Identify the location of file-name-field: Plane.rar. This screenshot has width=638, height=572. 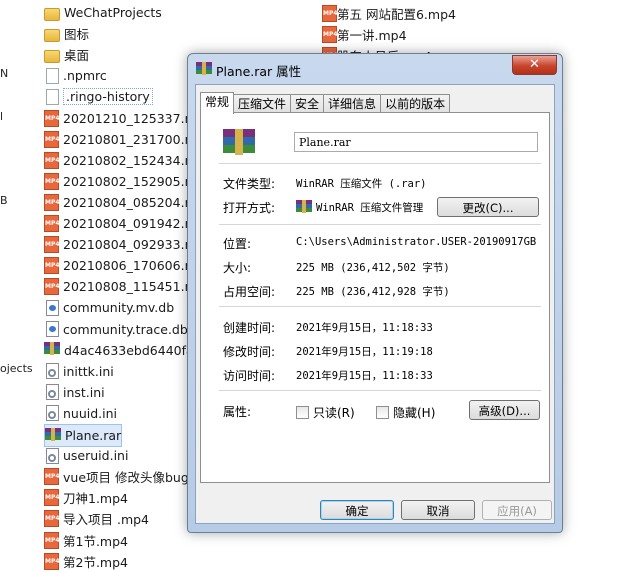
(416, 142).